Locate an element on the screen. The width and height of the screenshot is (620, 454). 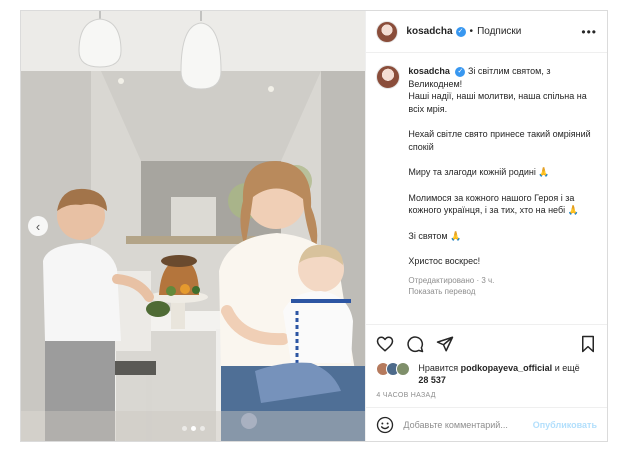
bookmark-icon is located at coordinates (588, 344).